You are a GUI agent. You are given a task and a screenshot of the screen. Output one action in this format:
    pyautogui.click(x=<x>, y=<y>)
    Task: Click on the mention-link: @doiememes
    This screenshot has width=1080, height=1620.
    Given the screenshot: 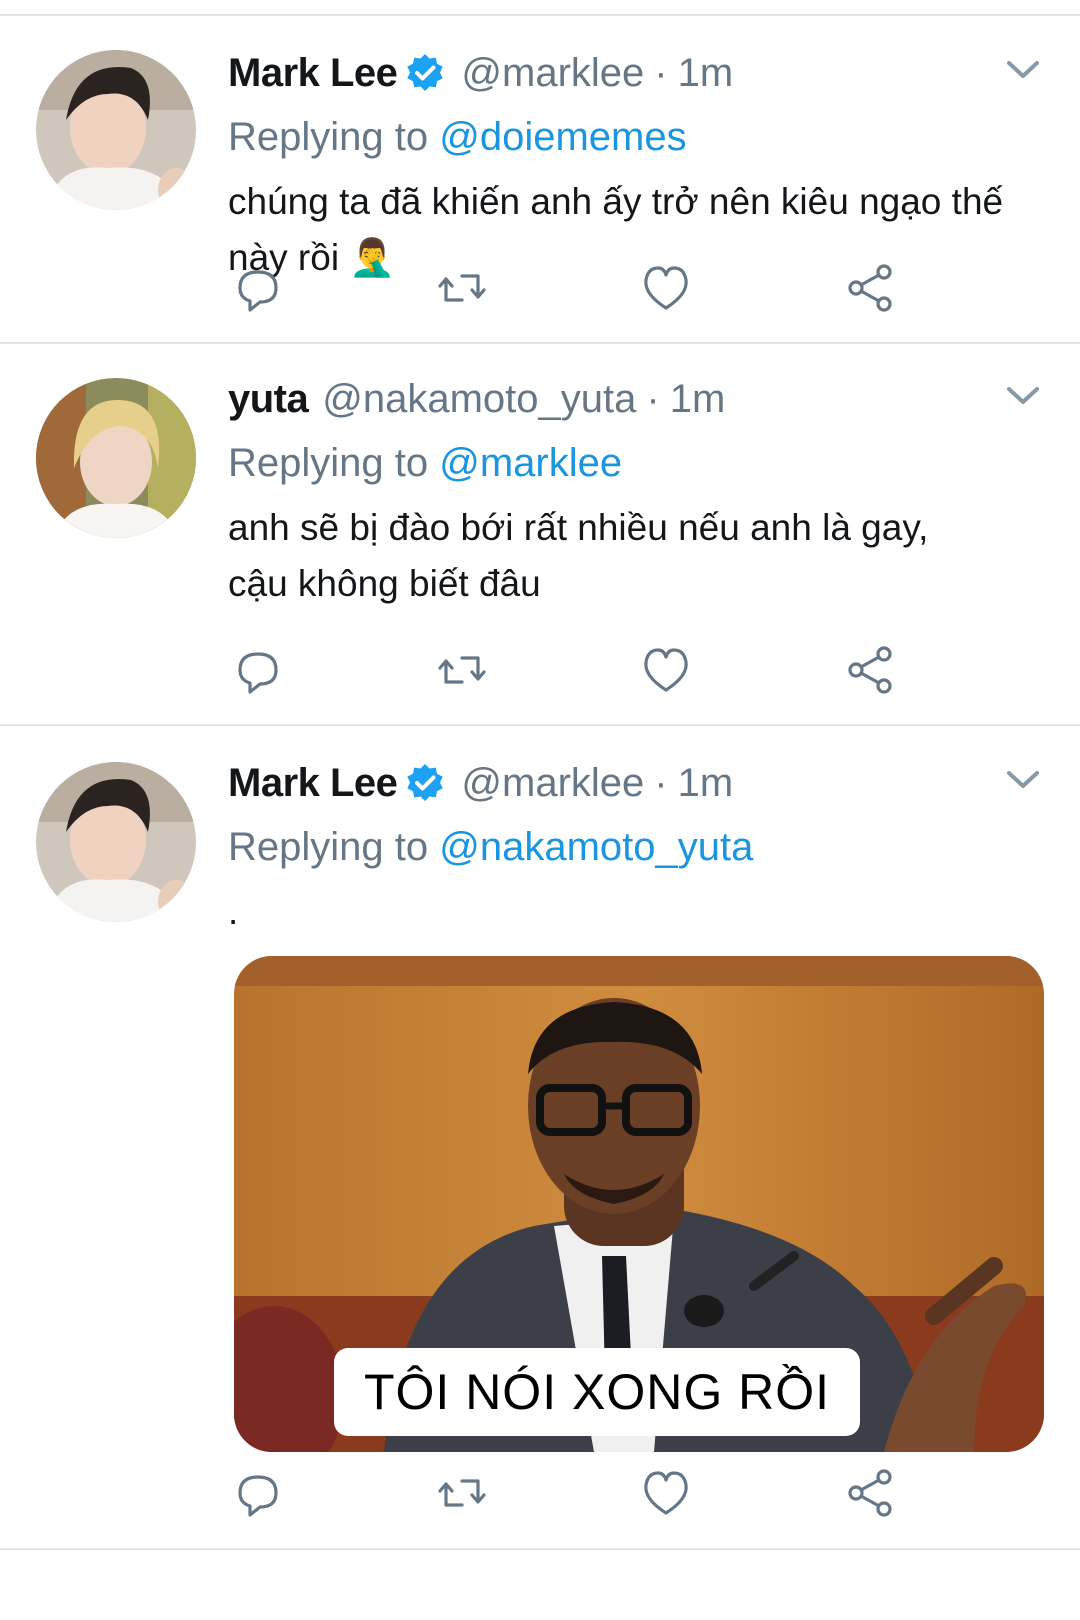 What is the action you would take?
    pyautogui.click(x=562, y=137)
    